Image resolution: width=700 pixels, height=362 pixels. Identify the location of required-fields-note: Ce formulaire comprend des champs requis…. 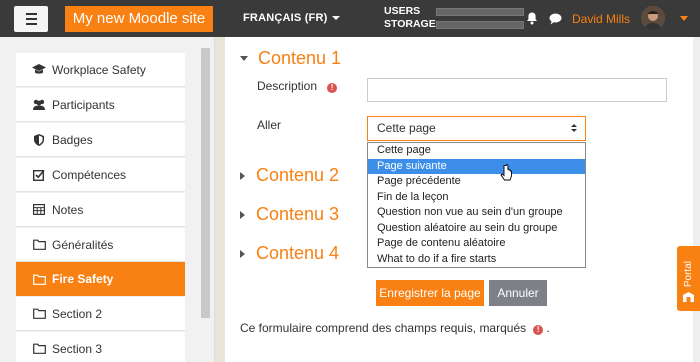
(395, 328).